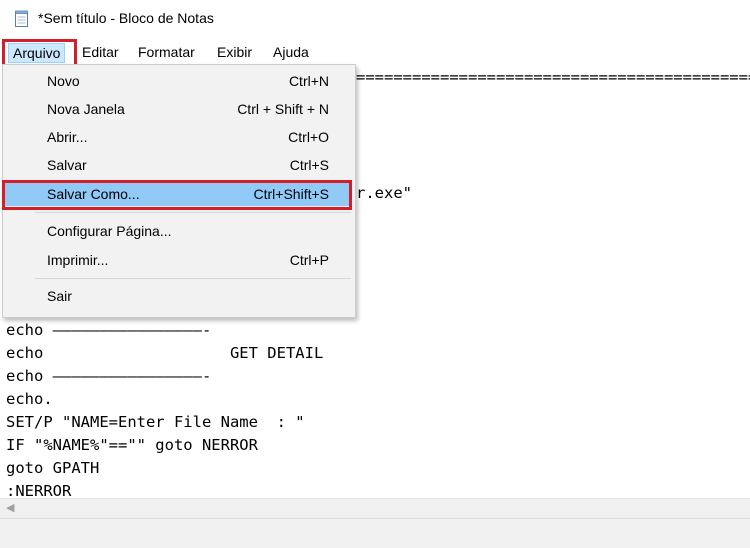  What do you see at coordinates (59, 296) in the screenshot?
I see `menu-item-label: Sair` at bounding box center [59, 296].